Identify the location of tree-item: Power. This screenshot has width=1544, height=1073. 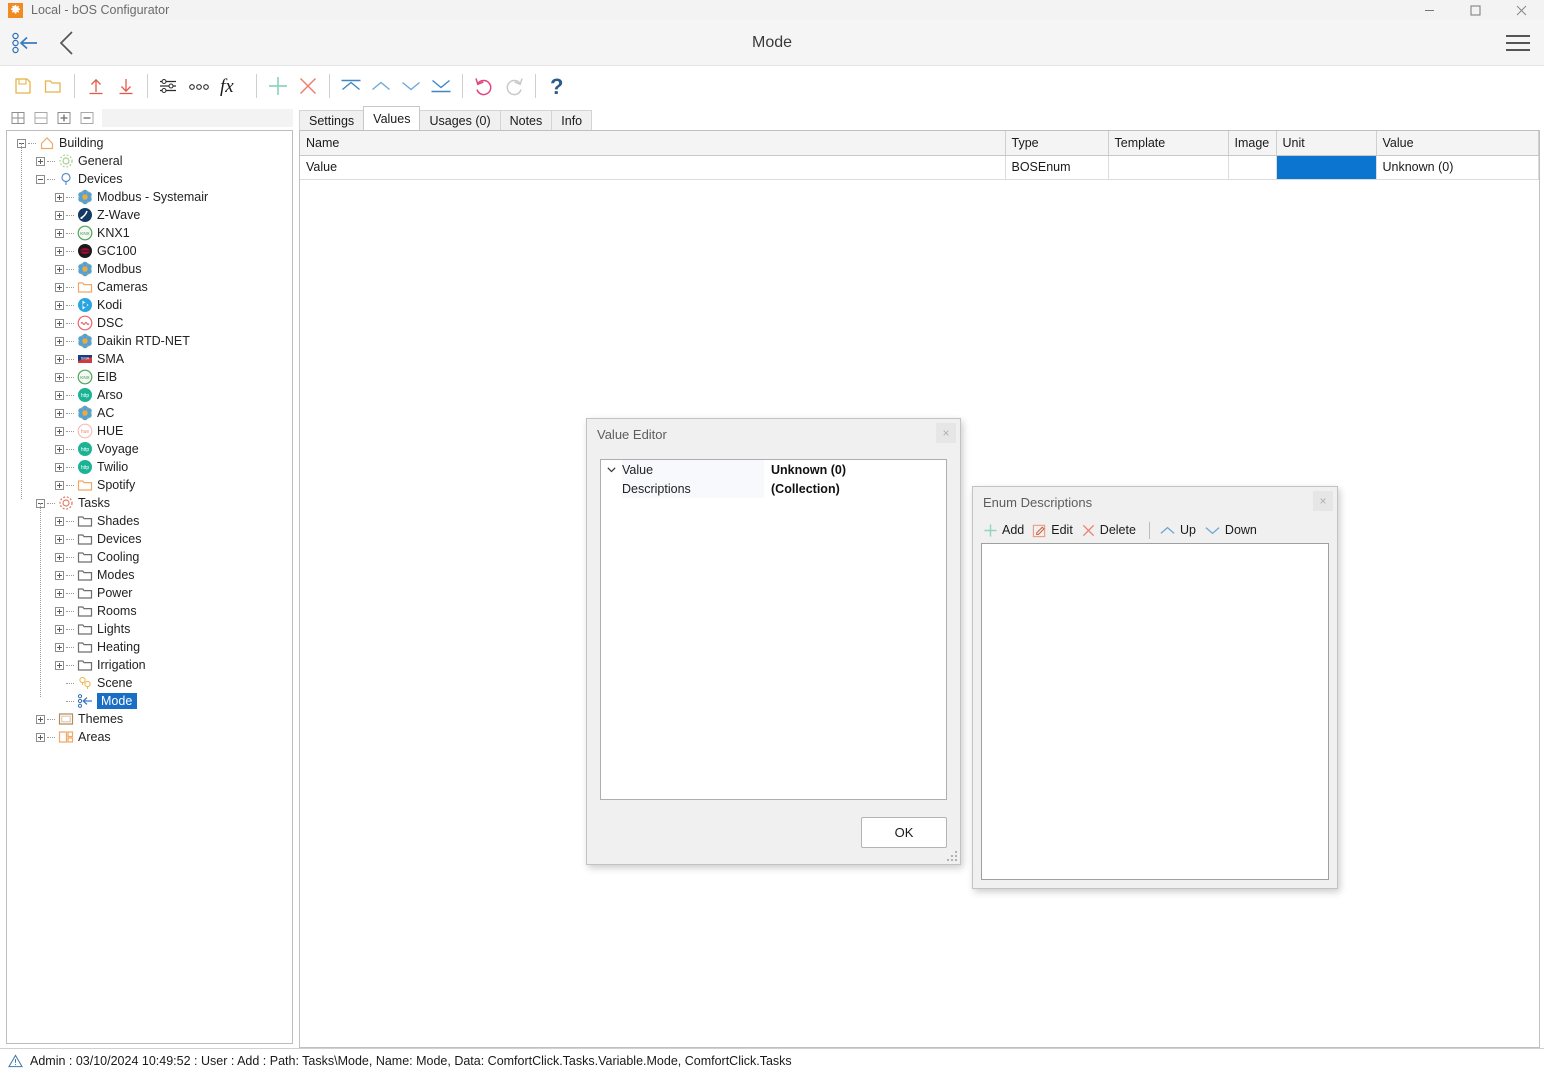
(149, 593).